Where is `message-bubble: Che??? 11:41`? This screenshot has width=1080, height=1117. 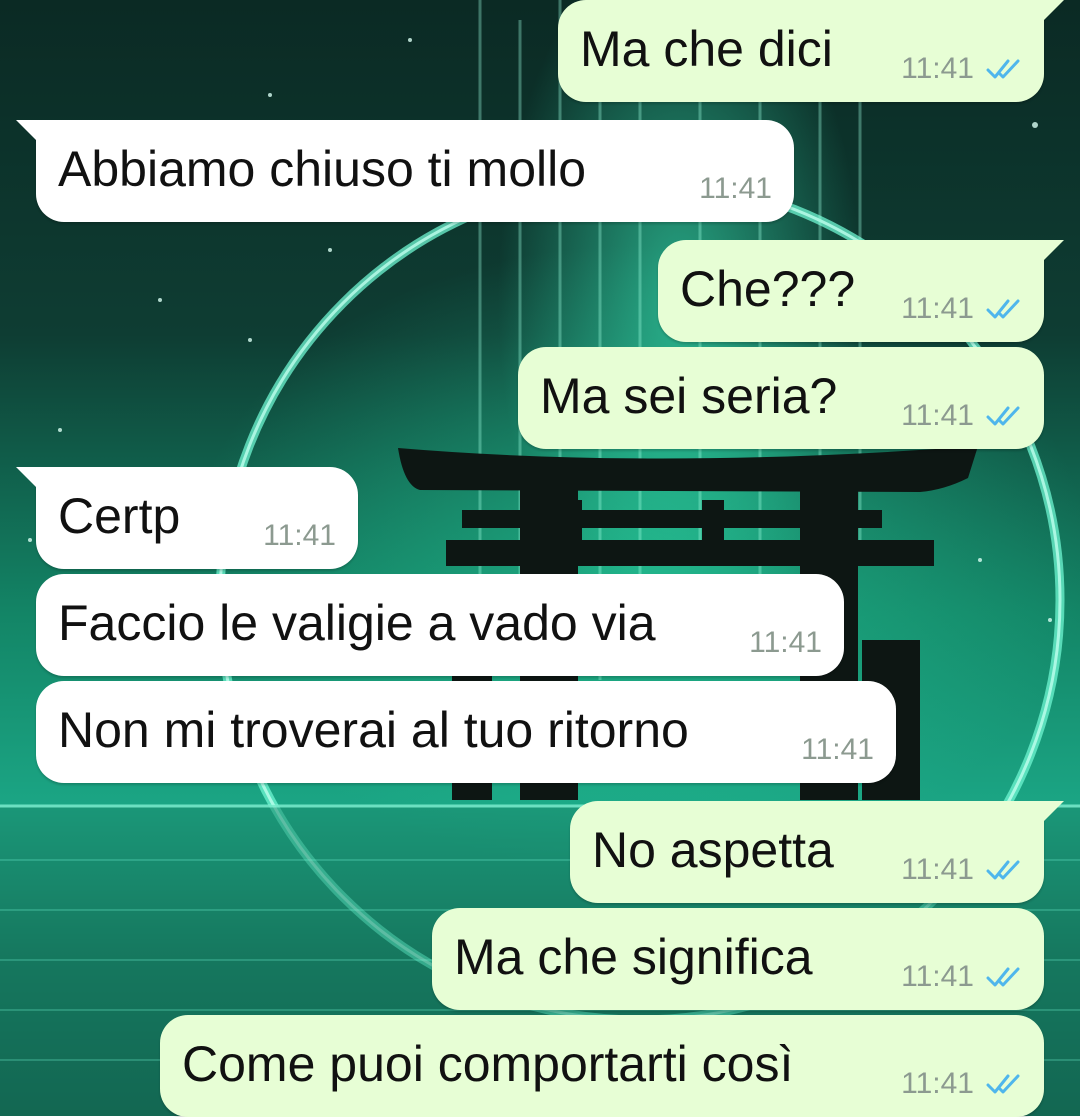 message-bubble: Che??? 11:41 is located at coordinates (861, 291).